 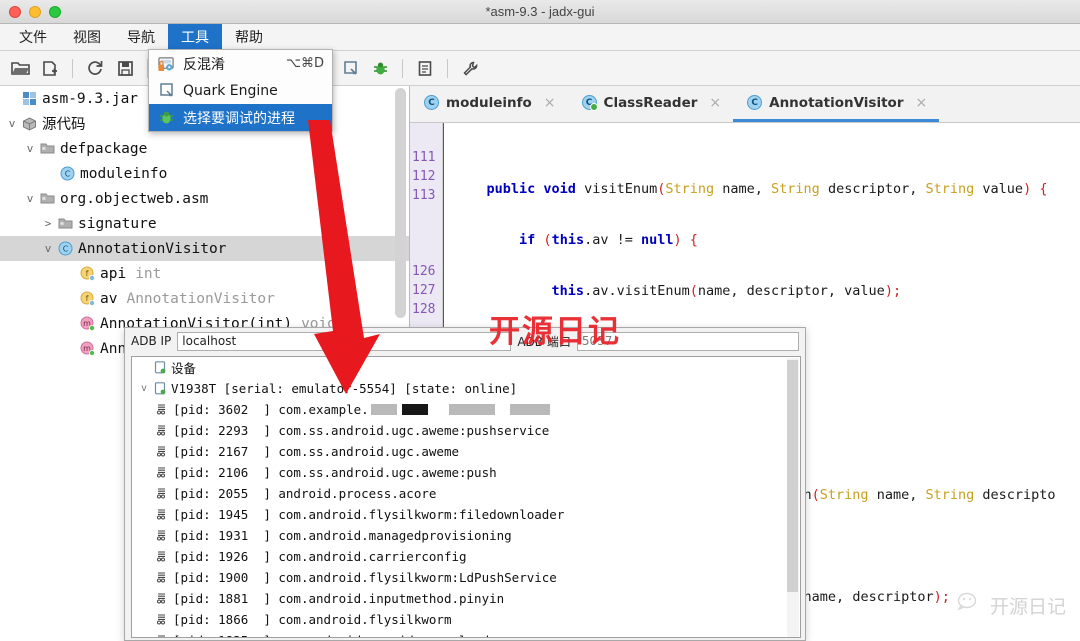 I want to click on zoom-window-button, so click(x=55, y=12).